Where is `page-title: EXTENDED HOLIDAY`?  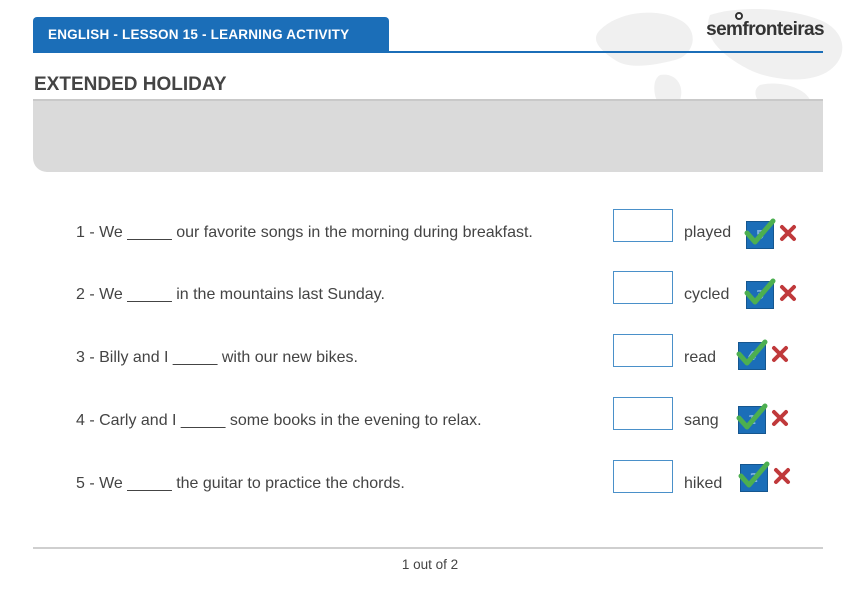
page-title: EXTENDED HOLIDAY is located at coordinates (130, 84).